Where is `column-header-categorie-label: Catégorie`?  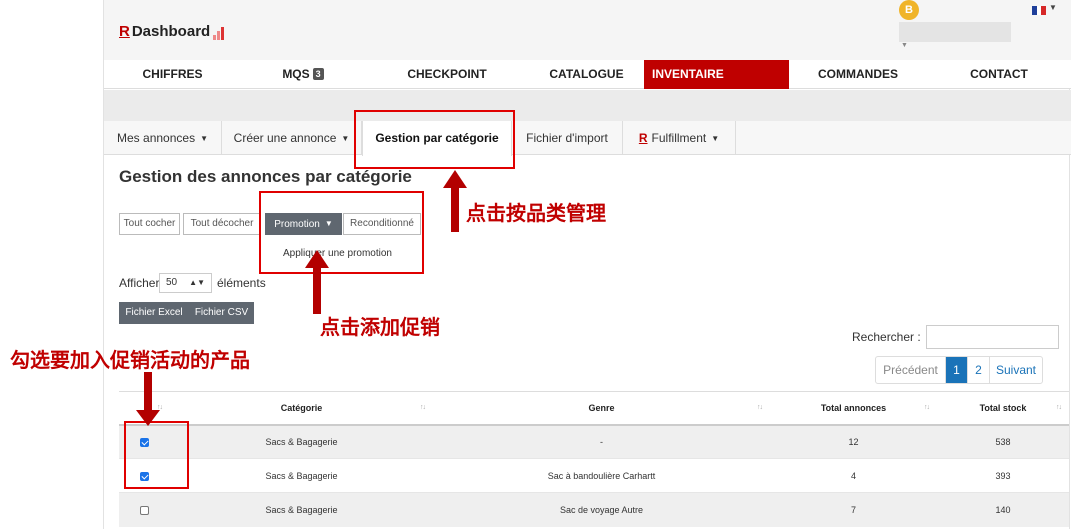 column-header-categorie-label: Catégorie is located at coordinates (301, 407).